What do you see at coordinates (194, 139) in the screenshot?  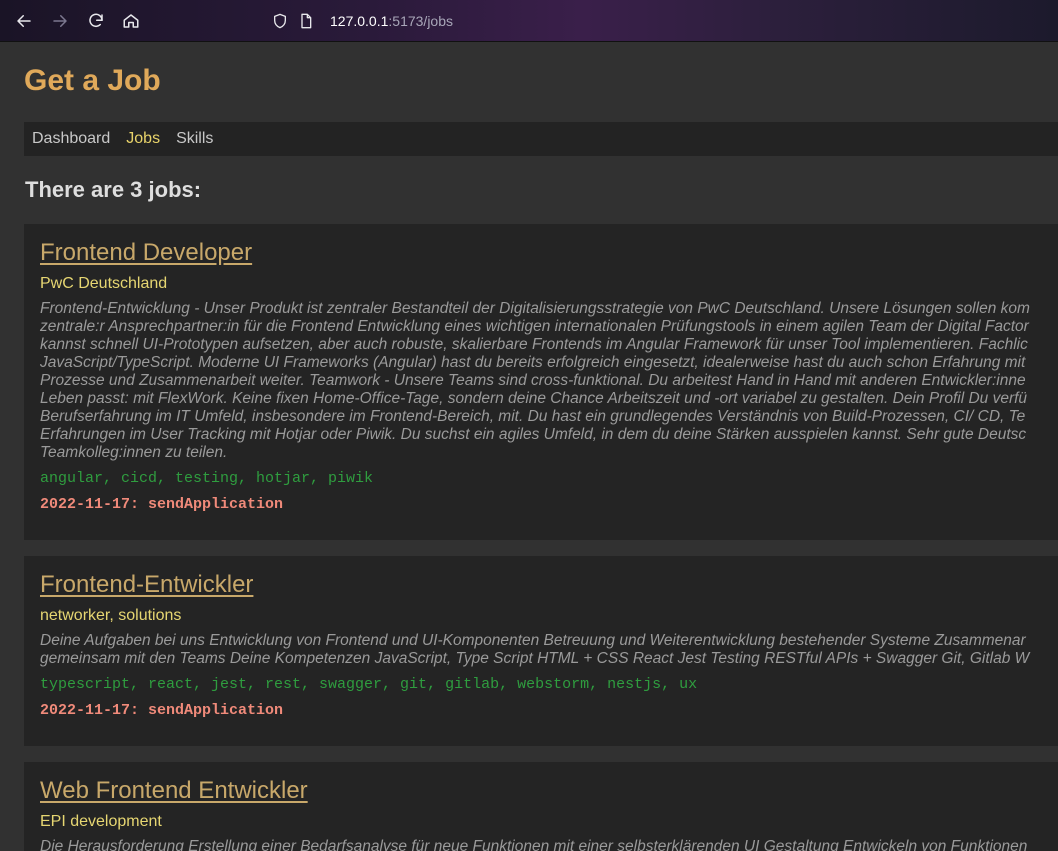 I see `nav-skills: Skills` at bounding box center [194, 139].